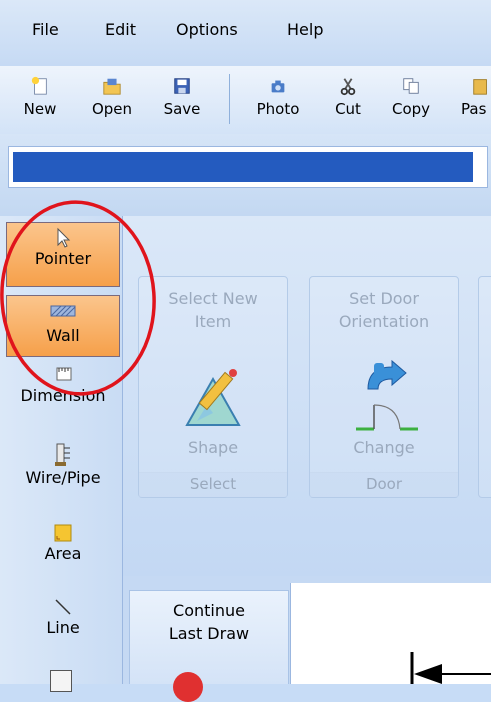  I want to click on cut-button: Cut, so click(348, 100).